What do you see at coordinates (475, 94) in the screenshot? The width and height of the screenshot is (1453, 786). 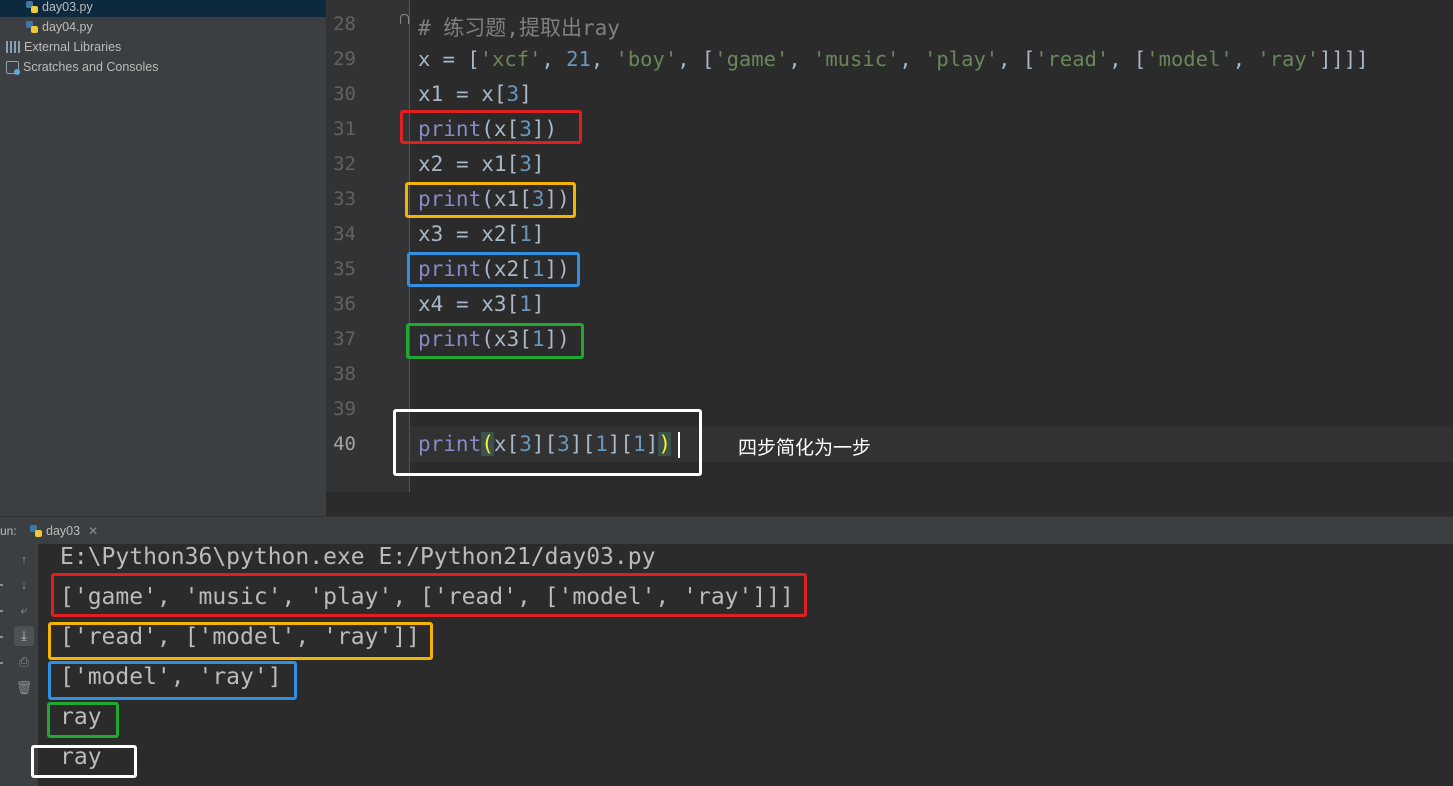 I see `code-line-30: x1 = x[3]` at bounding box center [475, 94].